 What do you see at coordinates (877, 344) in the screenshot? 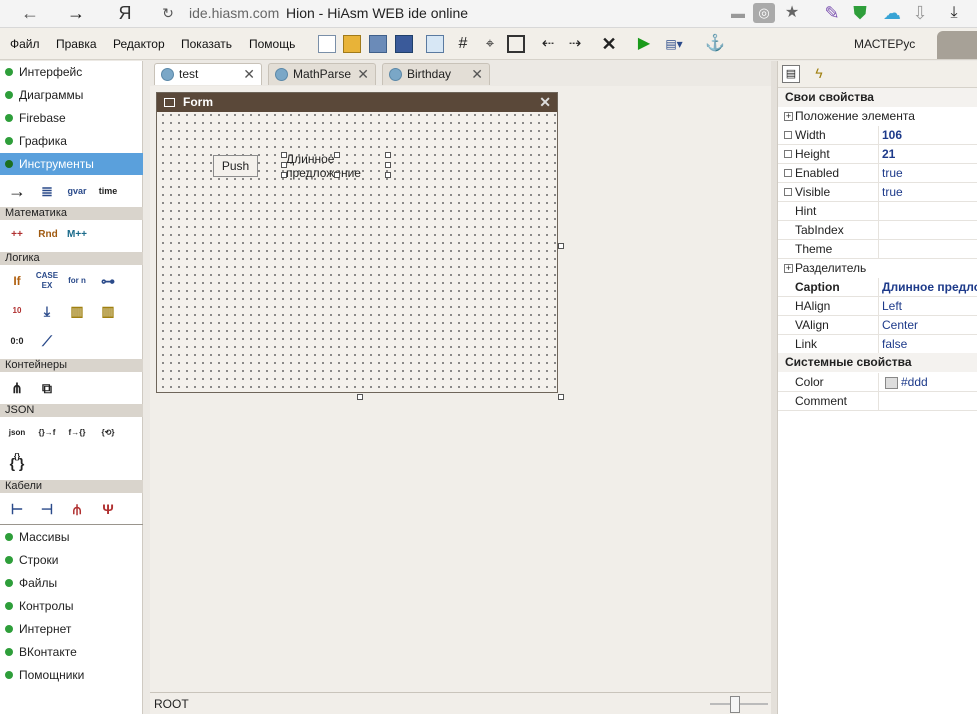
I see `prop-row-link: Link false` at bounding box center [877, 344].